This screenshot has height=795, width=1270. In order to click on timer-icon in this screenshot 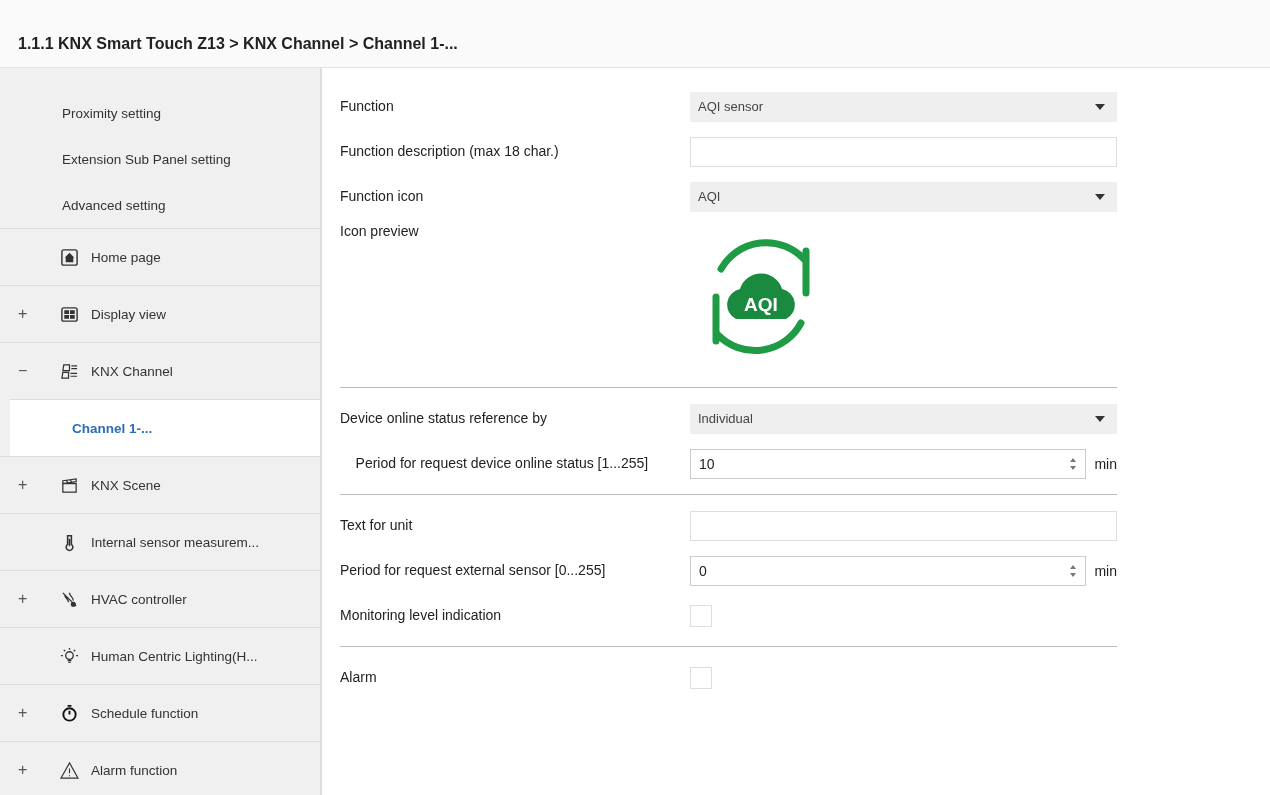, I will do `click(69, 713)`.